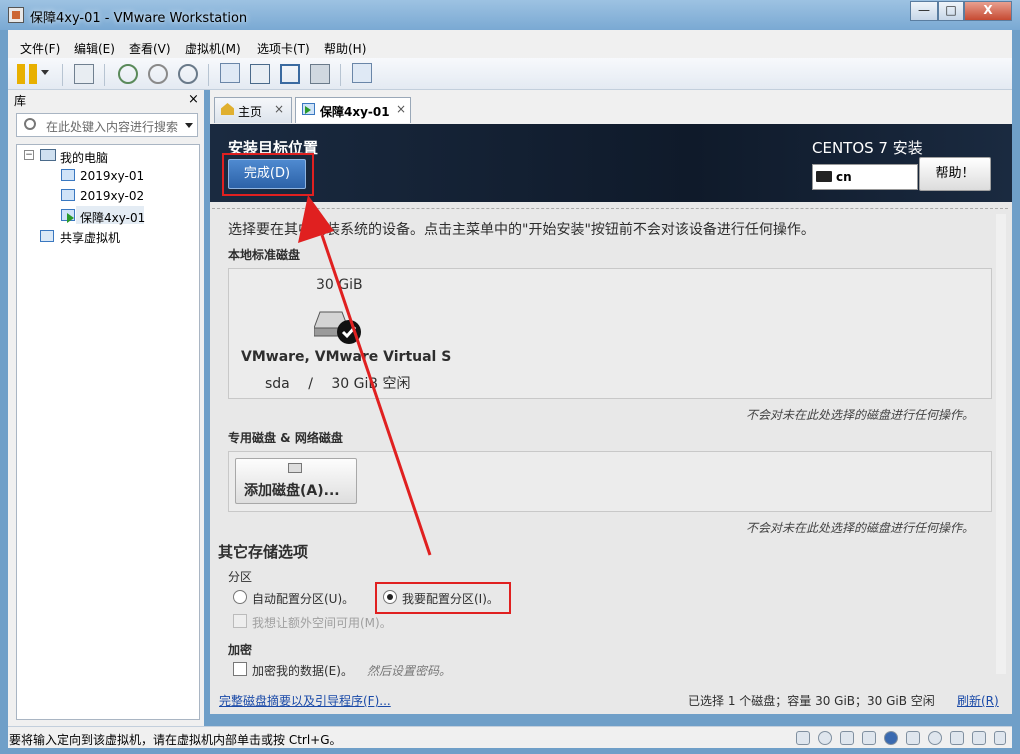  I want to click on encrypt-data-checkbox, so click(240, 669).